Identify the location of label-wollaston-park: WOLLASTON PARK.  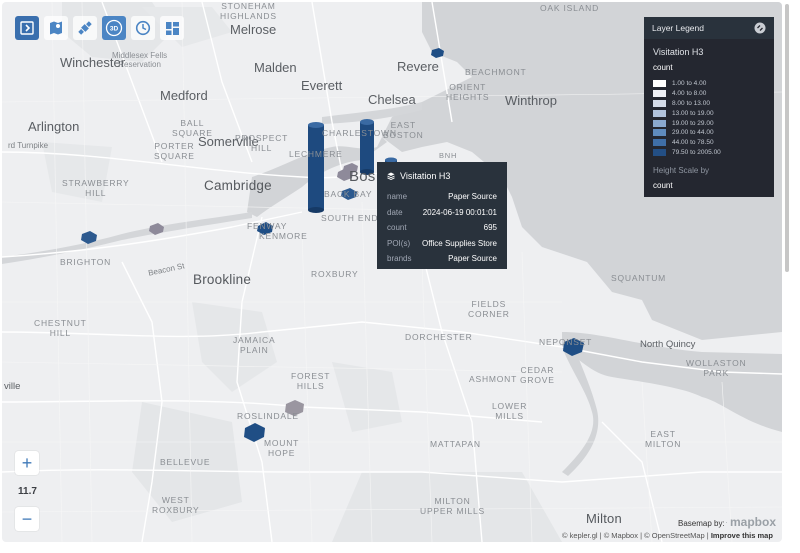
(716, 368).